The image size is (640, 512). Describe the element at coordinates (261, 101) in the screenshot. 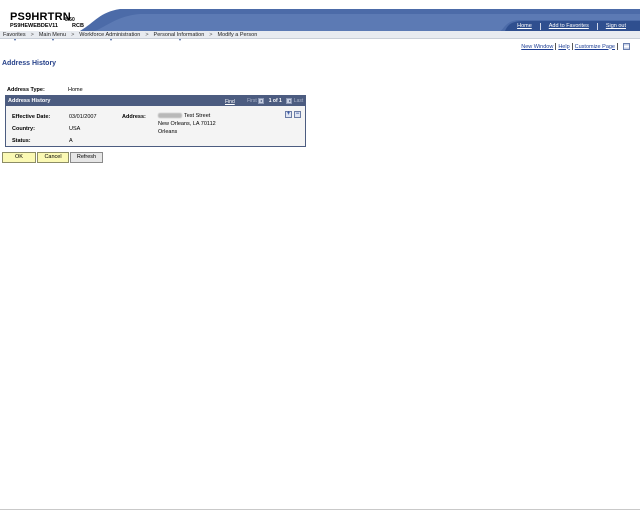

I see `previous-arrow-icon` at that location.